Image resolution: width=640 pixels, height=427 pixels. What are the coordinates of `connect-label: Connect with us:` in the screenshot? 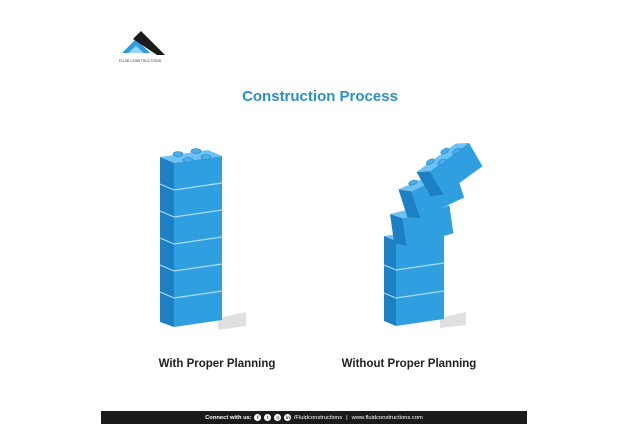 It's located at (228, 417).